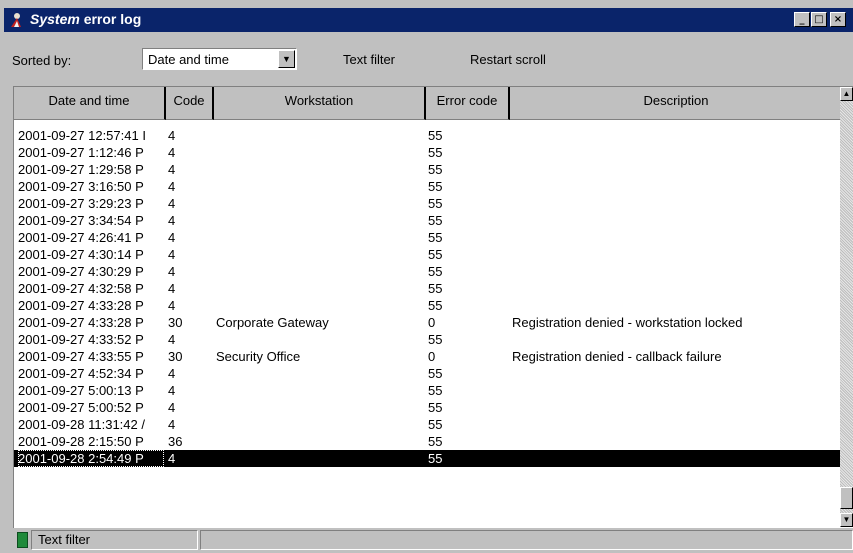 Image resolution: width=853 pixels, height=553 pixels. What do you see at coordinates (428, 288) in the screenshot?
I see `table-row: 2001-09-27 4:32:58 P 4 55` at bounding box center [428, 288].